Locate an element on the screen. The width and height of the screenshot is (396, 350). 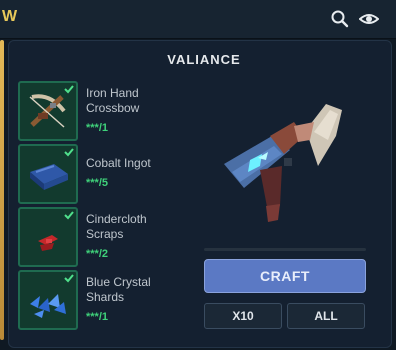
cindercloth-icon is located at coordinates (48, 243).